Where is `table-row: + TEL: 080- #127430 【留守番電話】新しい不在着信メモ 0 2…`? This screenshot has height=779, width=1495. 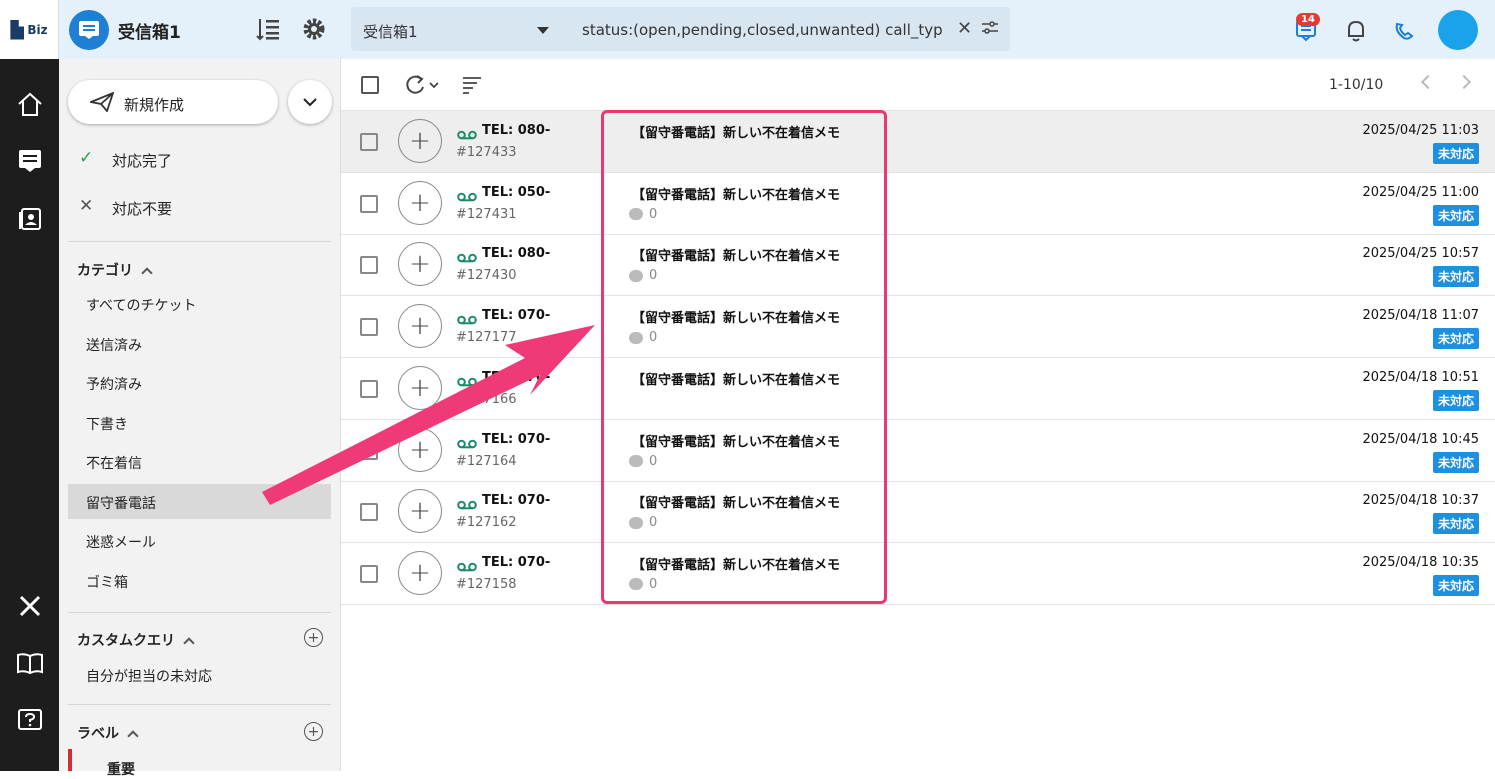 table-row: + TEL: 080- #127430 【留守番電話】新しい不在着信メモ 0 2… is located at coordinates (918, 265).